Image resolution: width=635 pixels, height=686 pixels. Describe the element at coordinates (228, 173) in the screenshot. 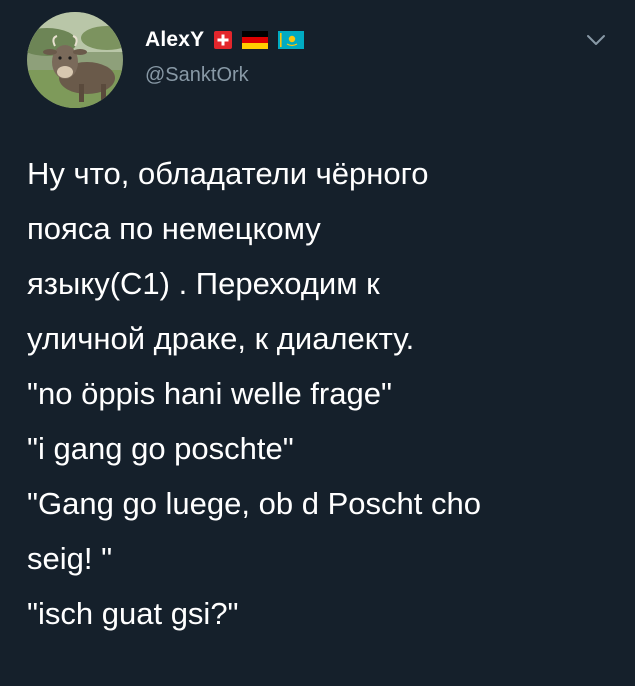

I see `tweet-text-line: Ну что, обладатели чёрного` at that location.